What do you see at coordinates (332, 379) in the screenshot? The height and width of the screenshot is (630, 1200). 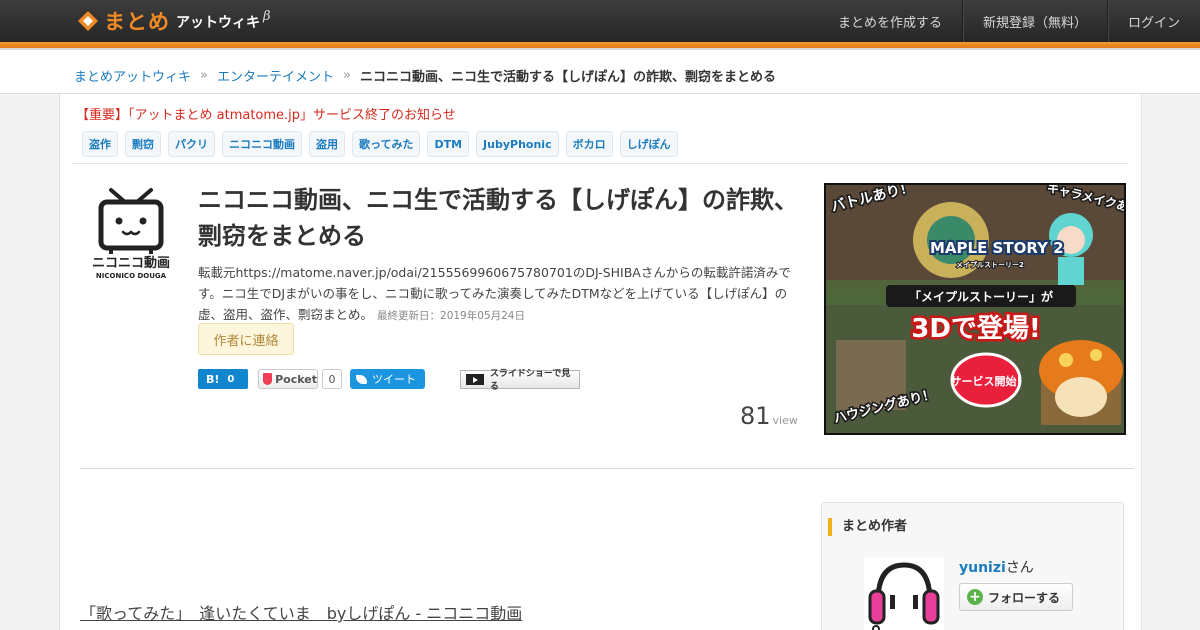 I see `pocket-count: 0` at bounding box center [332, 379].